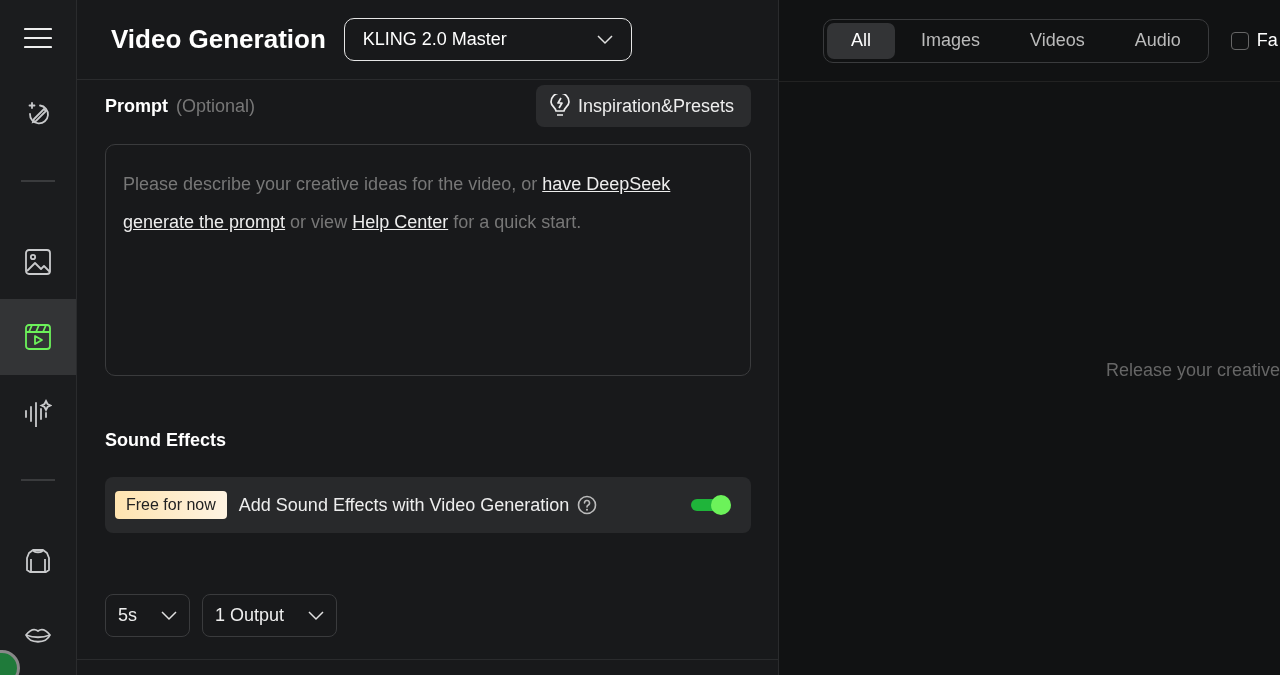  Describe the element at coordinates (861, 40) in the screenshot. I see `filter-tab: All` at that location.